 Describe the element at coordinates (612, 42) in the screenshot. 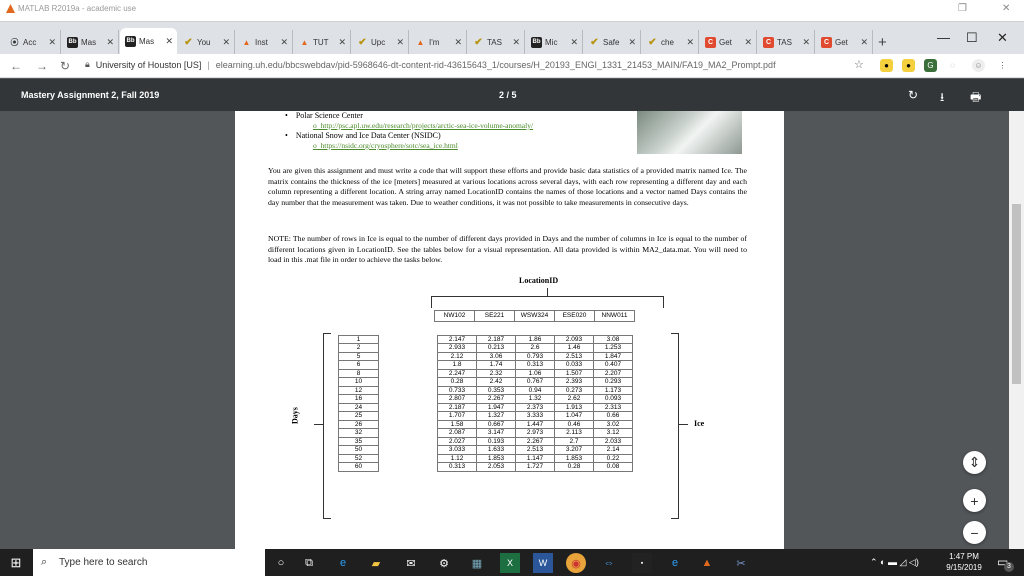

I see `tab-10: ✔ Safe ✕` at that location.